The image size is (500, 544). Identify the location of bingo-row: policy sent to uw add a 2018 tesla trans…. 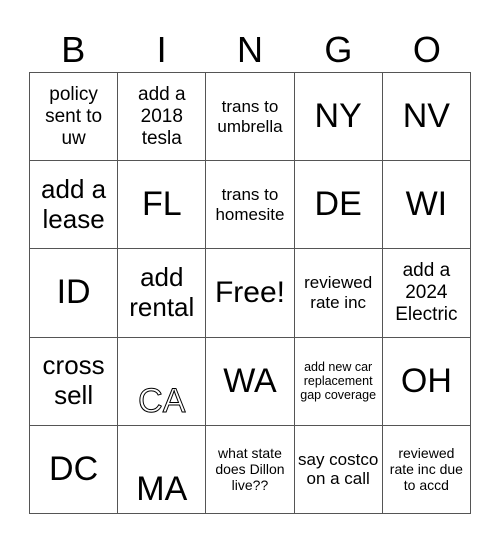
(250, 116).